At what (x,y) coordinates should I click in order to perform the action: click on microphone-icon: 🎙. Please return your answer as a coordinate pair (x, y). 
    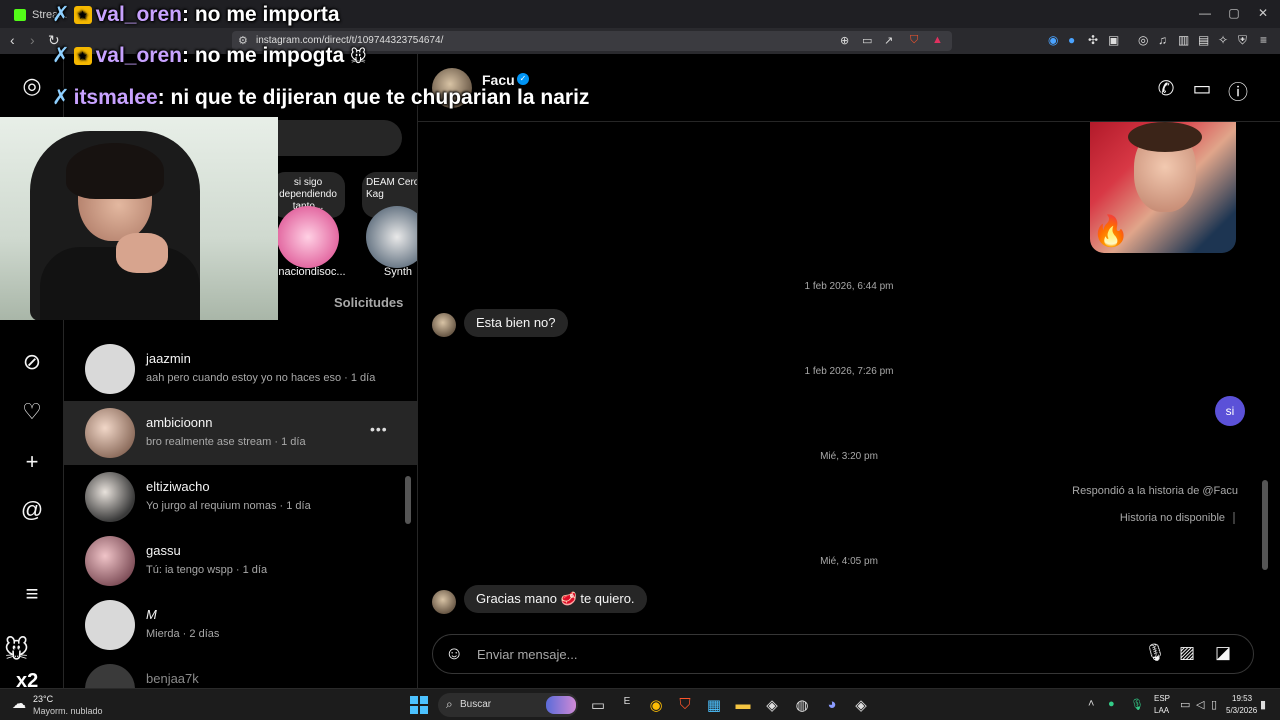
    Looking at the image, I should click on (1155, 653).